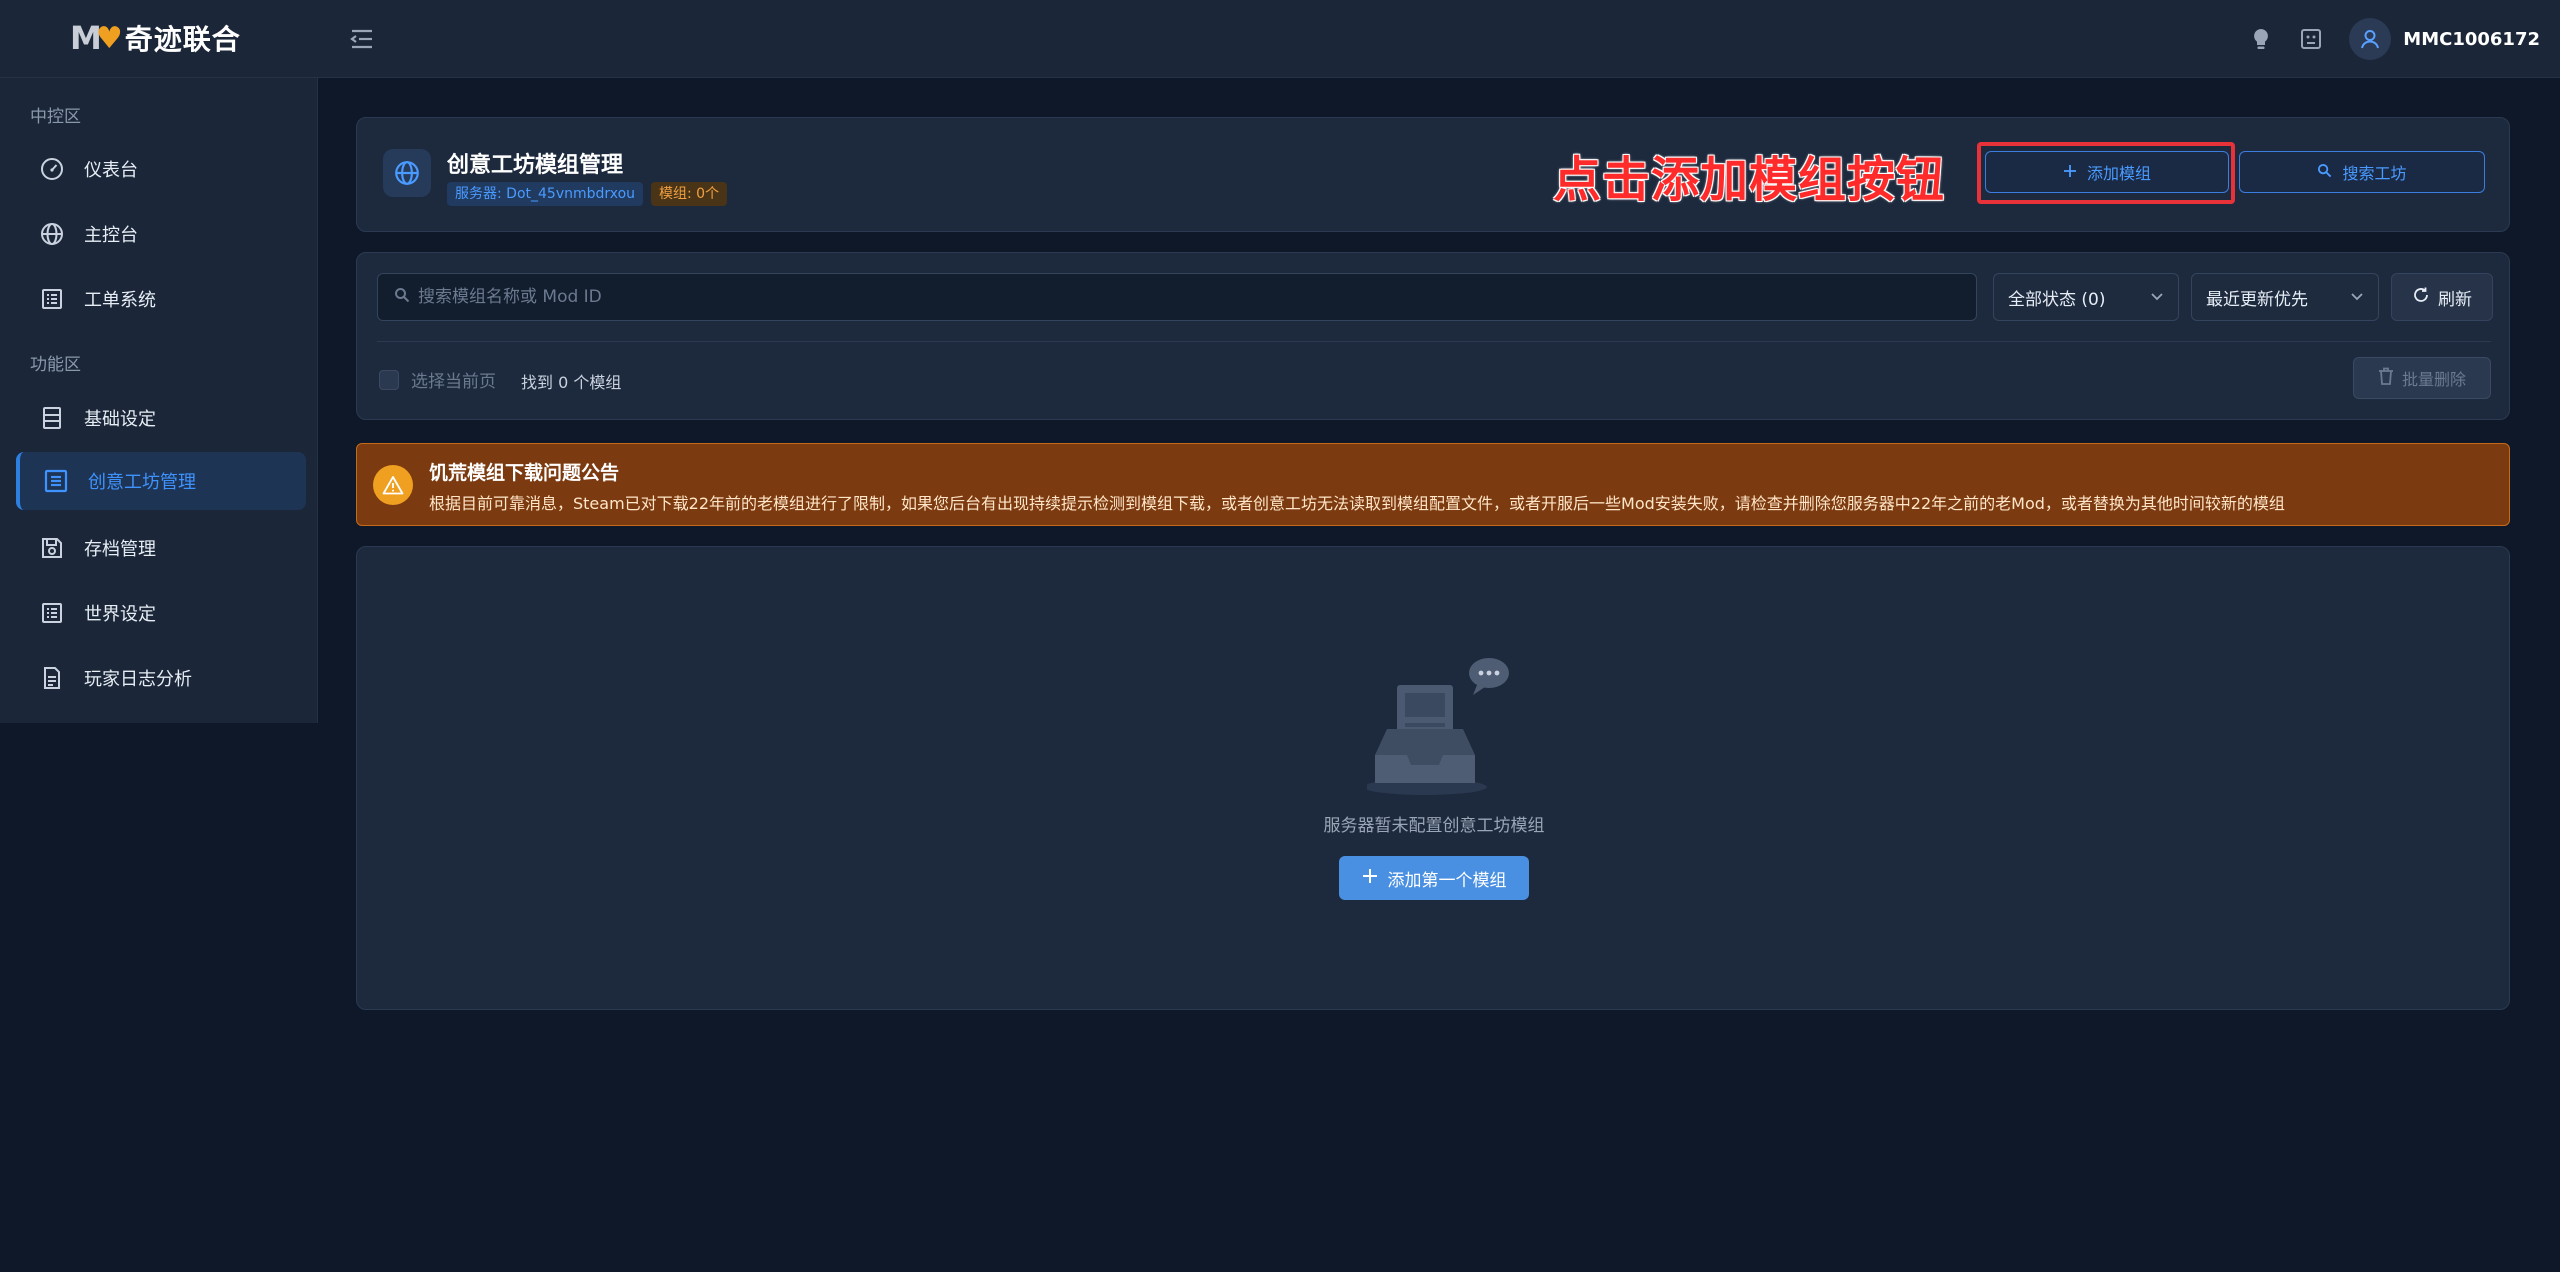 The width and height of the screenshot is (2560, 1272). Describe the element at coordinates (571, 382) in the screenshot. I see `found-count-text: 找到 0 个模组` at that location.